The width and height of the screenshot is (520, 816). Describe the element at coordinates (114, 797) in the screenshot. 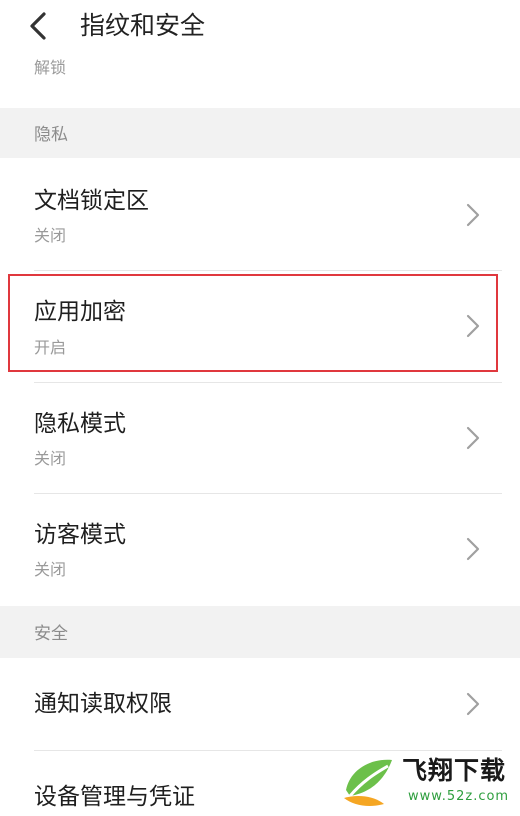

I see `row-title: 设备管理与凭证` at that location.